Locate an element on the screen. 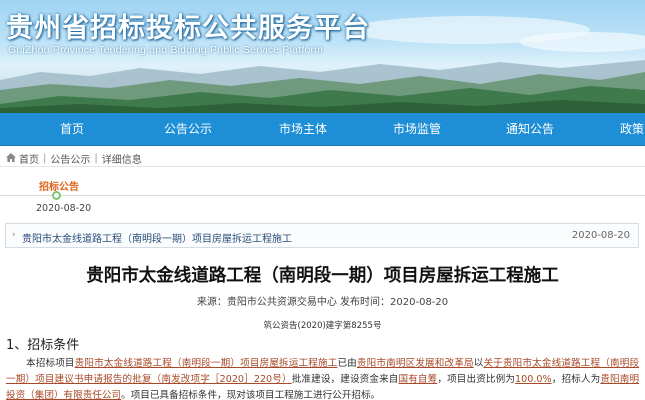 This screenshot has height=400, width=645. para-fund-source: 国有自筹 is located at coordinates (418, 379).